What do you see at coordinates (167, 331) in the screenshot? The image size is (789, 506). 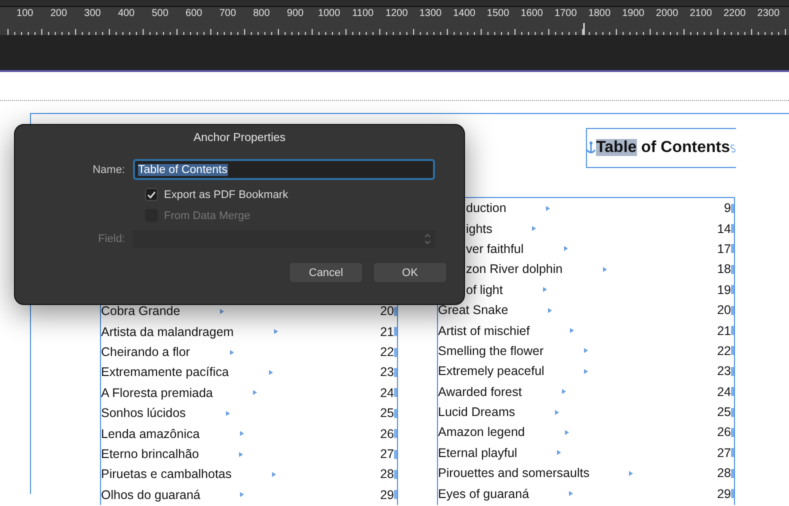 I see `toc-entry-title: Artista da malandragem` at bounding box center [167, 331].